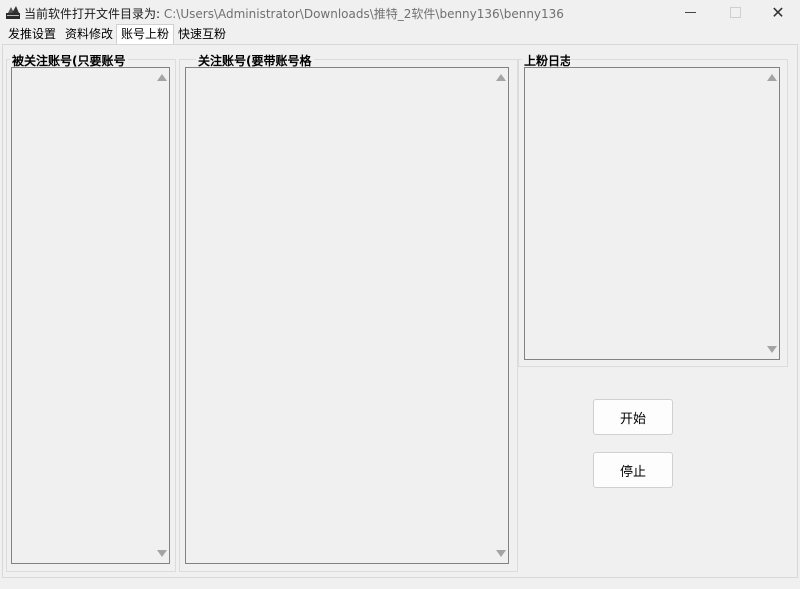 The height and width of the screenshot is (589, 800). What do you see at coordinates (400, 35) in the screenshot?
I see `tab-strip: 发推设置 资料修改 账号上粉 快速互粉` at bounding box center [400, 35].